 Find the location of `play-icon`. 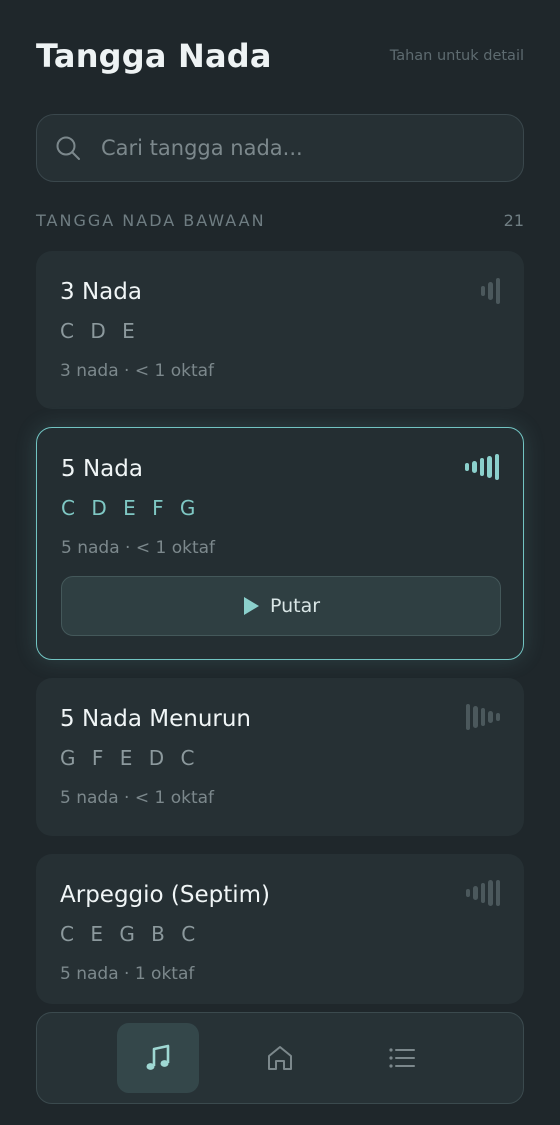

play-icon is located at coordinates (251, 606).